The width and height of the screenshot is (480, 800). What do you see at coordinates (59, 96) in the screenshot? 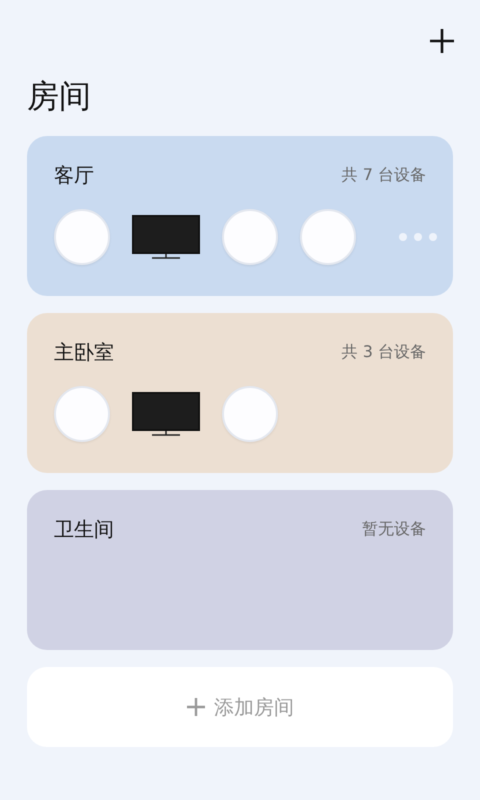
I see `page-title: 房间` at bounding box center [59, 96].